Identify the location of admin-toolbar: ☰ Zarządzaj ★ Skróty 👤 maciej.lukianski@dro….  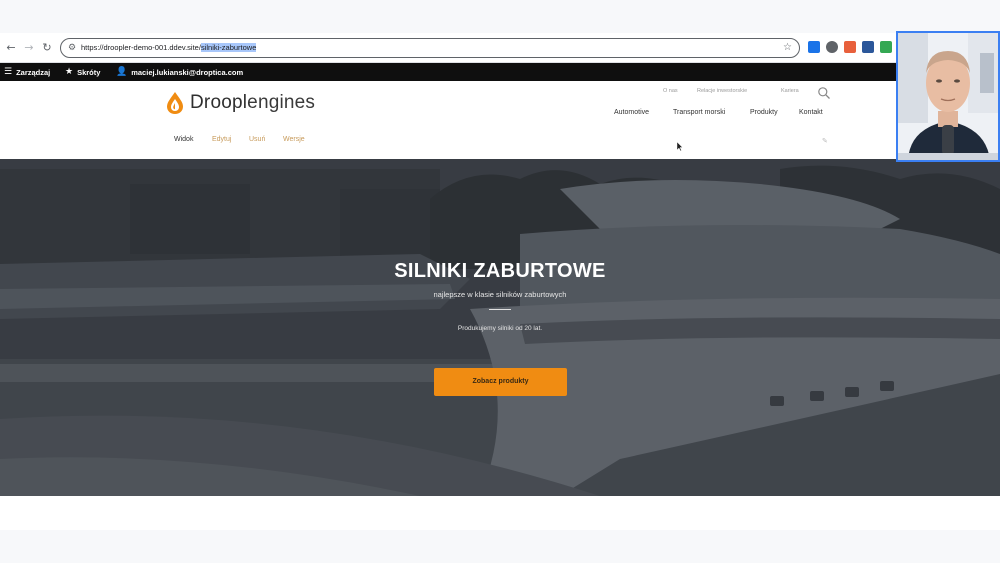
(450, 72).